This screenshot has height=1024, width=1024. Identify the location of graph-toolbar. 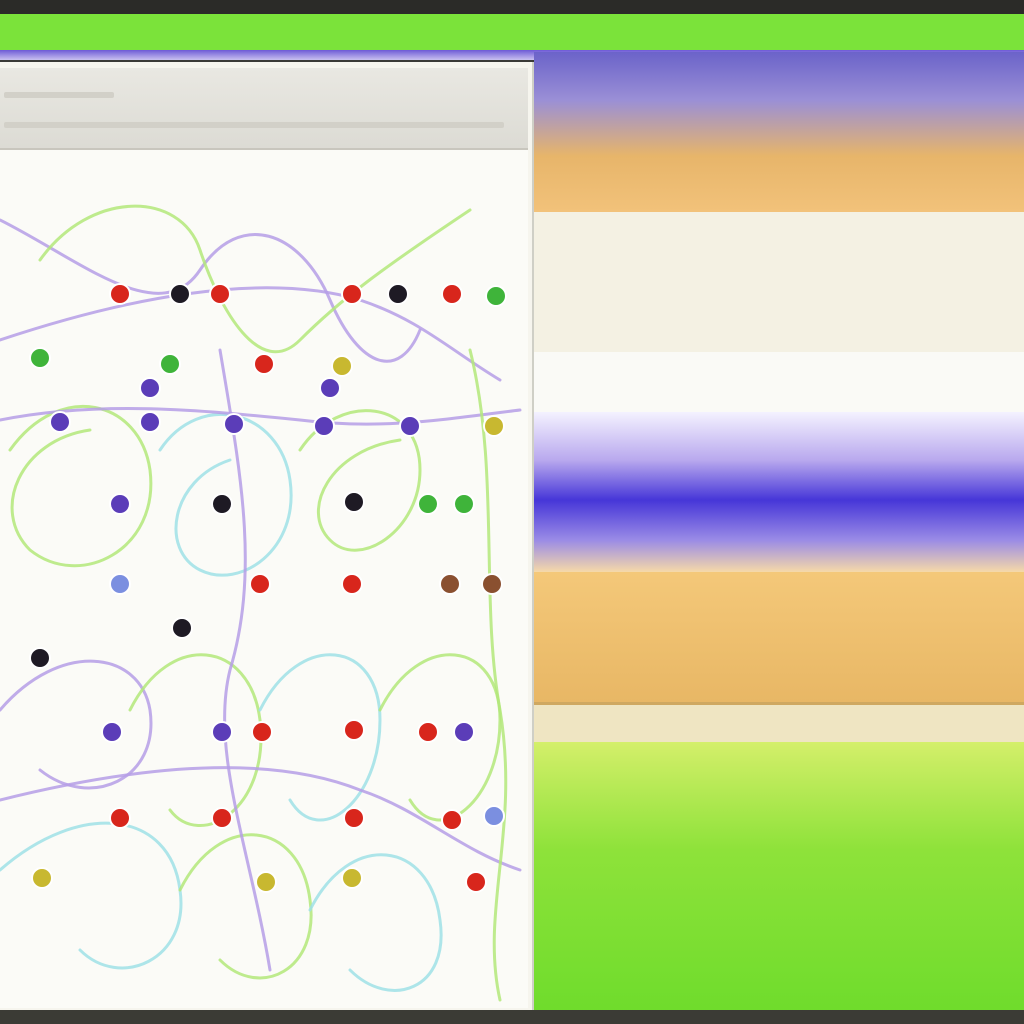
(264, 109).